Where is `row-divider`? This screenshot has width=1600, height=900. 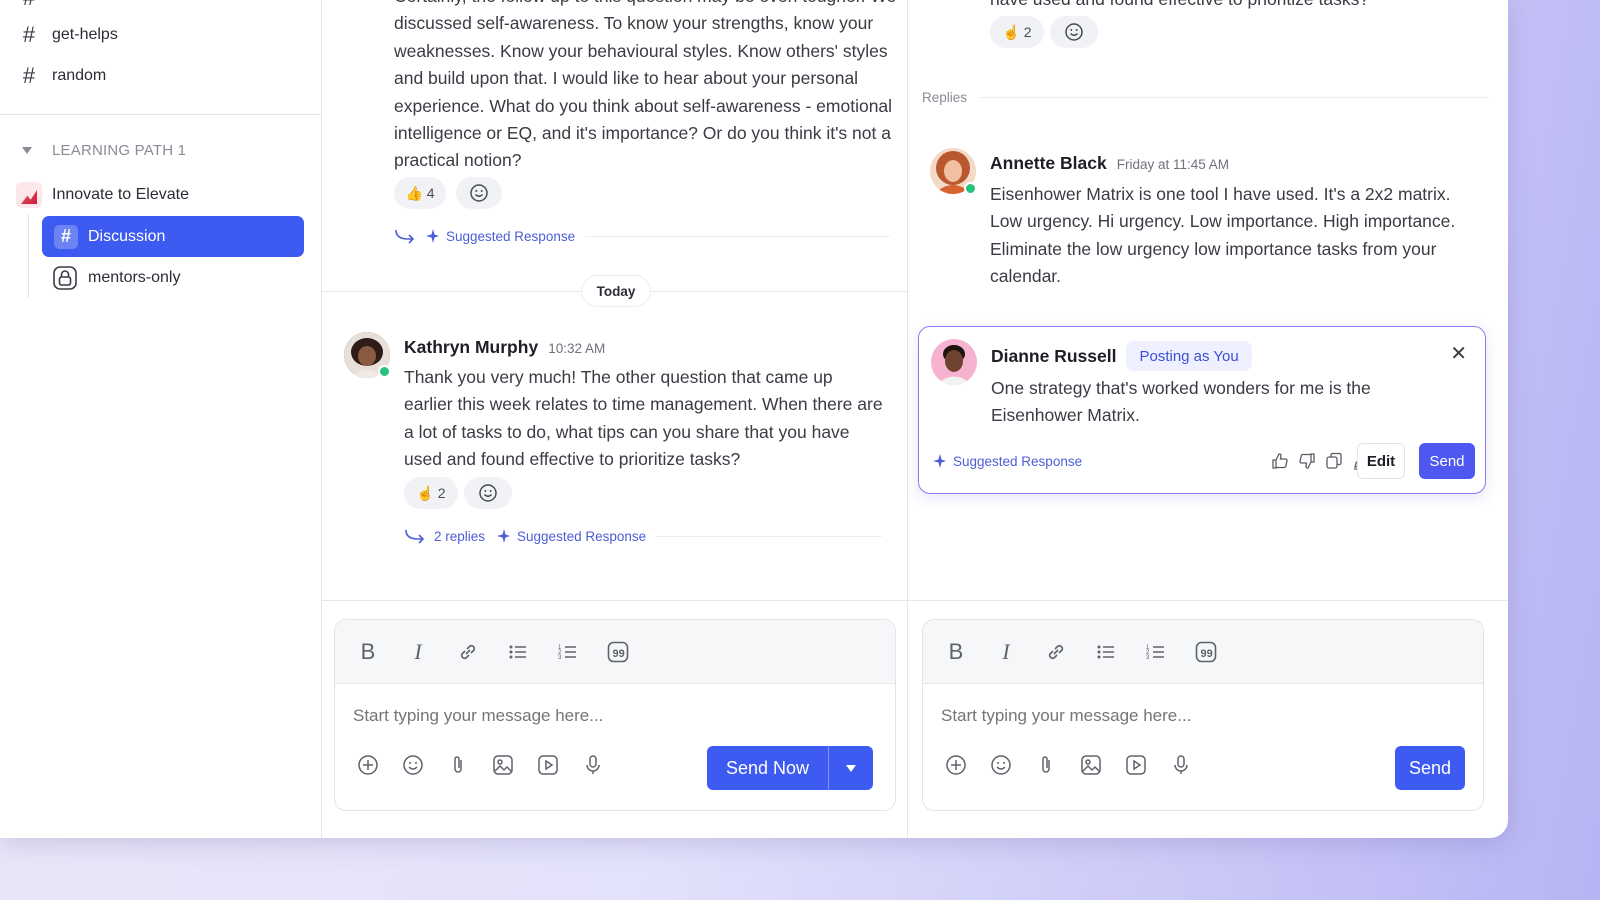
row-divider is located at coordinates (738, 236).